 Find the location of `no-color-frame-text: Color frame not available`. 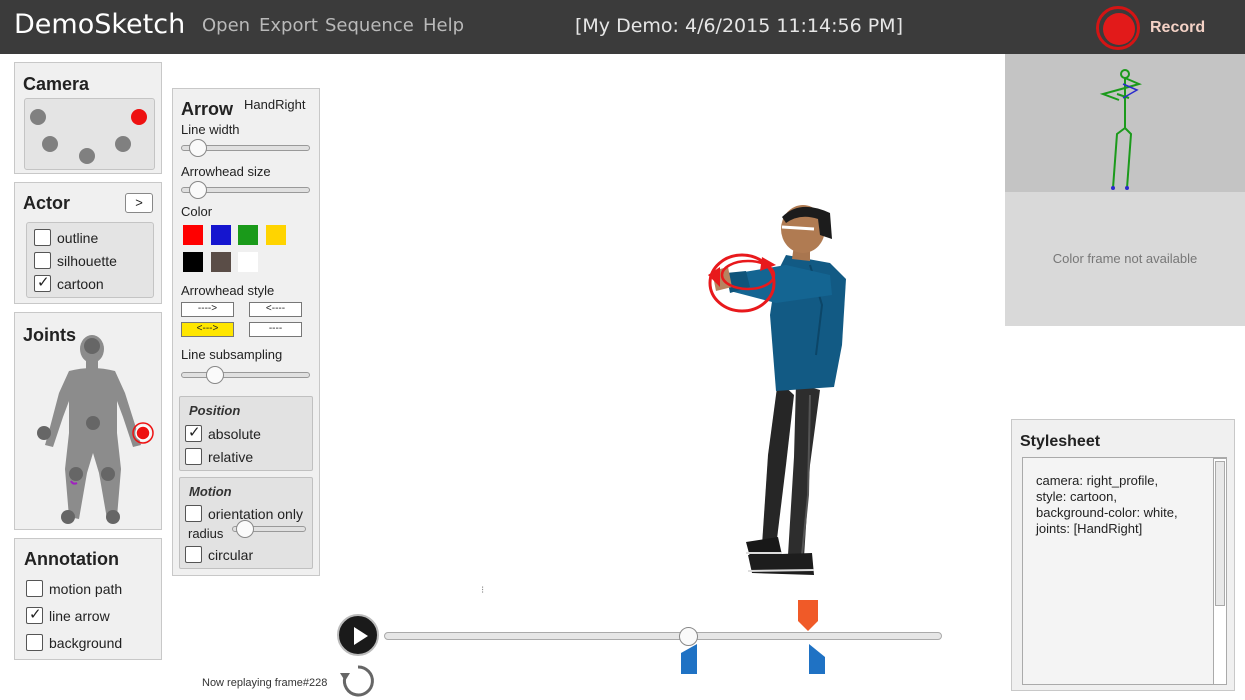

no-color-frame-text: Color frame not available is located at coordinates (1125, 258).